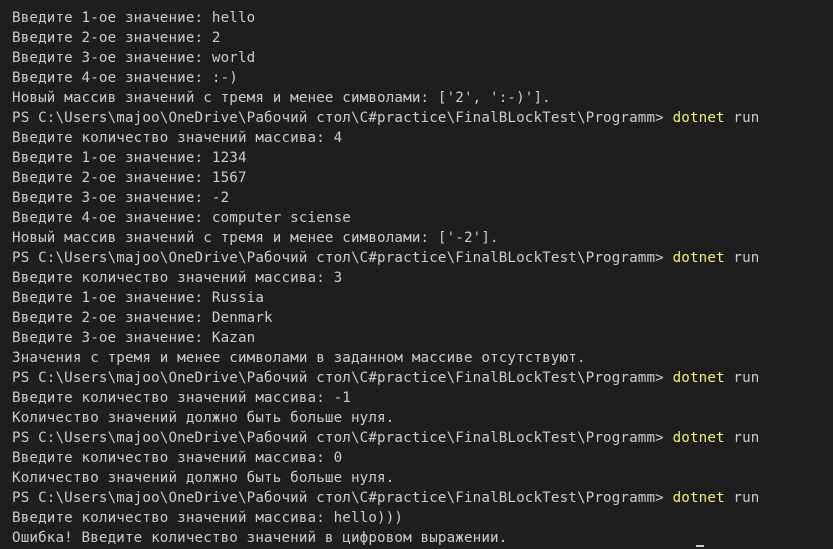 Image resolution: width=833 pixels, height=549 pixels. Describe the element at coordinates (177, 138) in the screenshot. I see `output-line: Введите количество значений массива: 4` at that location.